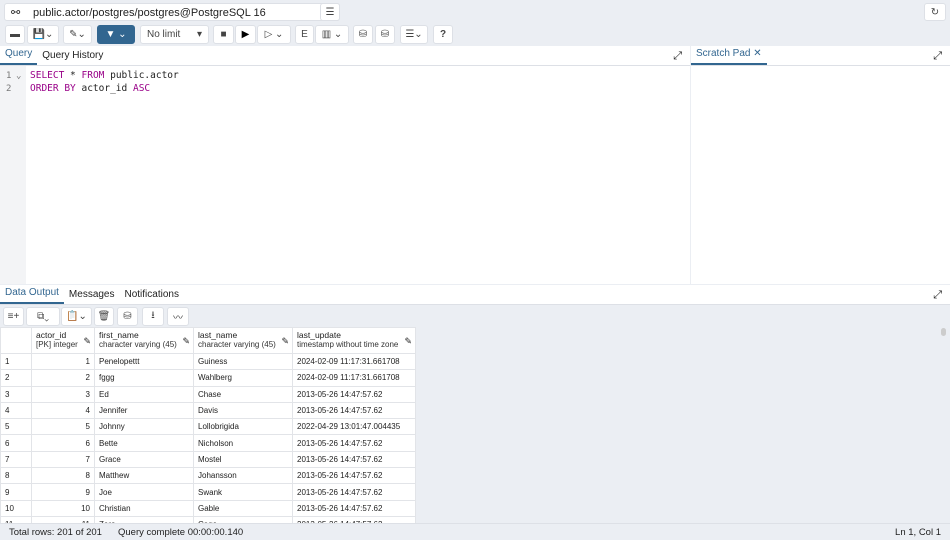  Describe the element at coordinates (16, 410) in the screenshot. I see `row-number: 4` at that location.